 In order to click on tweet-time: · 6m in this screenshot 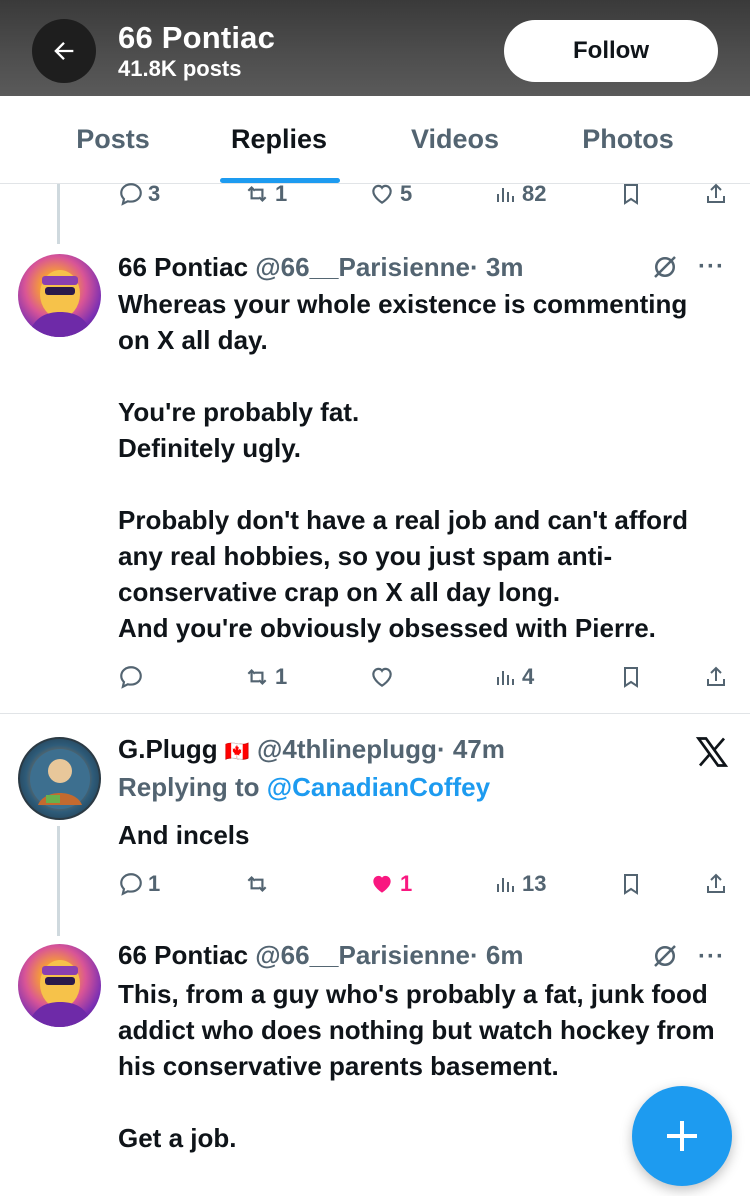, I will do `click(497, 955)`.